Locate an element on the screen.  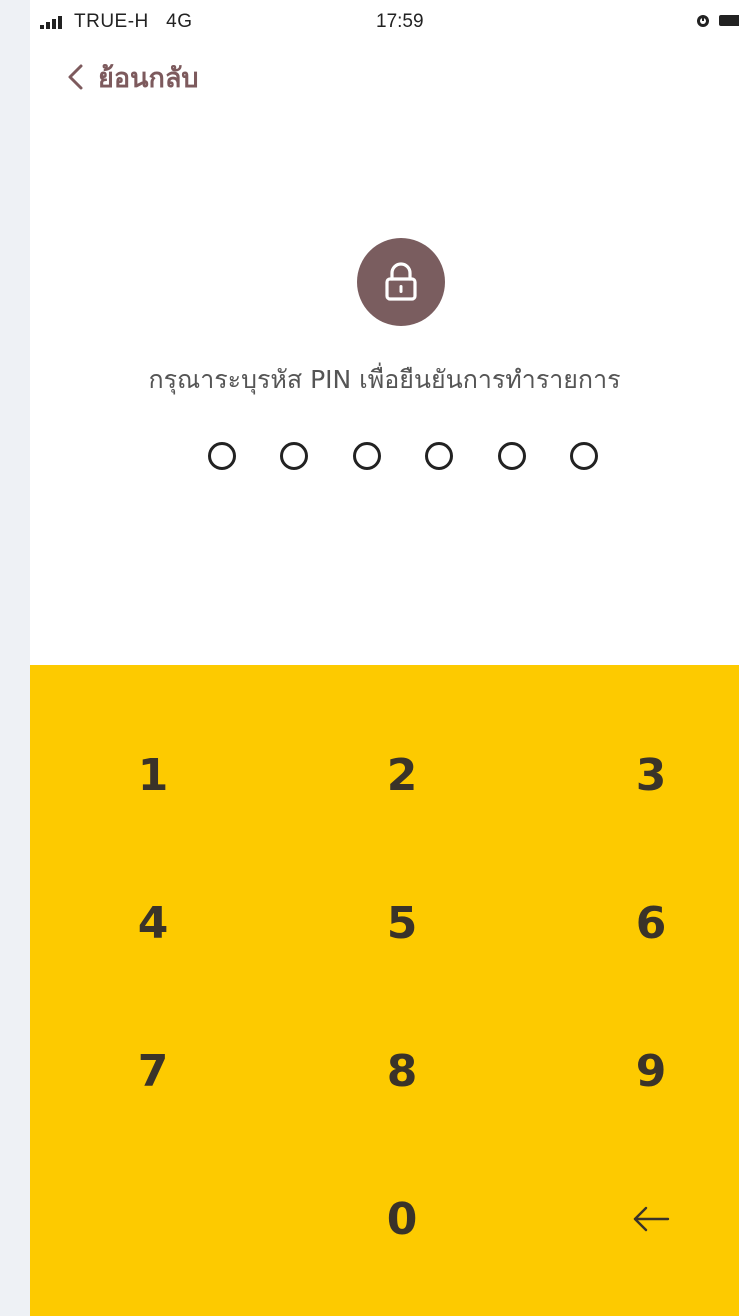
background-edge is located at coordinates (15, 658).